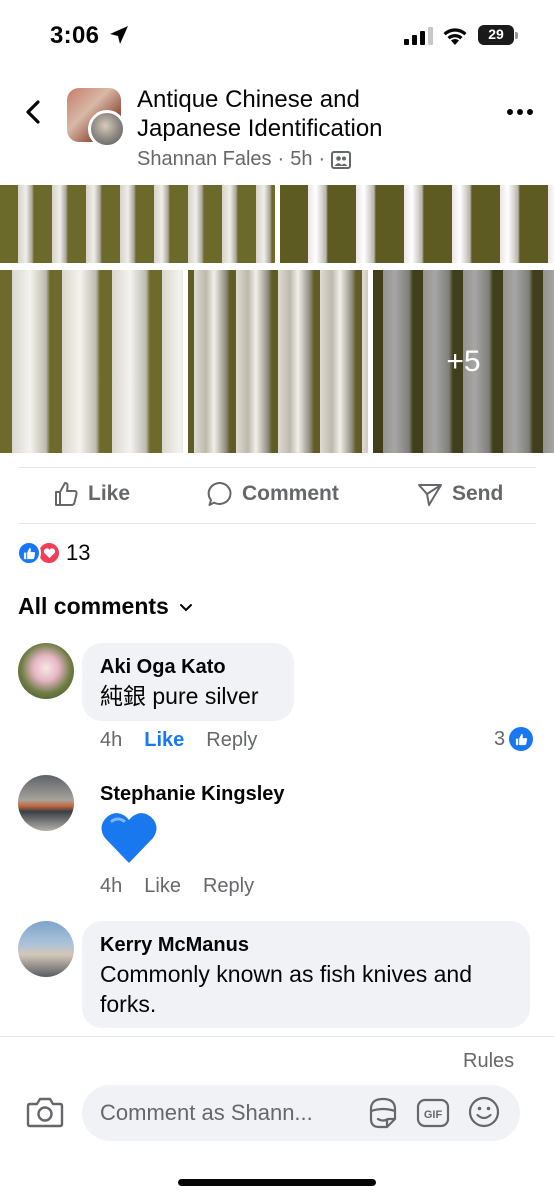  I want to click on svg-text: GIF, so click(433, 1115).